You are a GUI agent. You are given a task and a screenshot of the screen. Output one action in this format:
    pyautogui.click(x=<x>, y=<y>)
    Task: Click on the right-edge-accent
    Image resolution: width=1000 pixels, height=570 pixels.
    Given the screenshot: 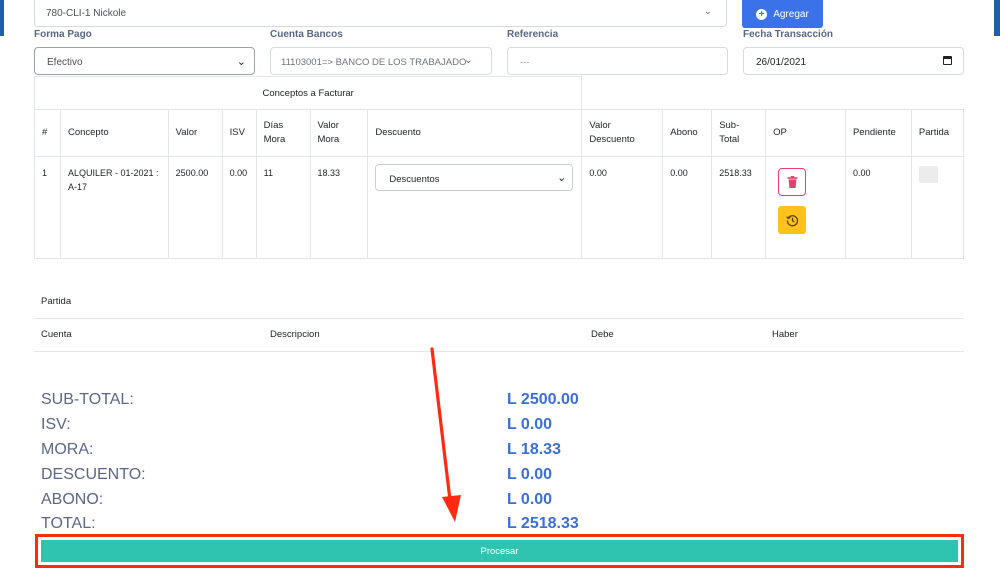 What is the action you would take?
    pyautogui.click(x=997, y=18)
    